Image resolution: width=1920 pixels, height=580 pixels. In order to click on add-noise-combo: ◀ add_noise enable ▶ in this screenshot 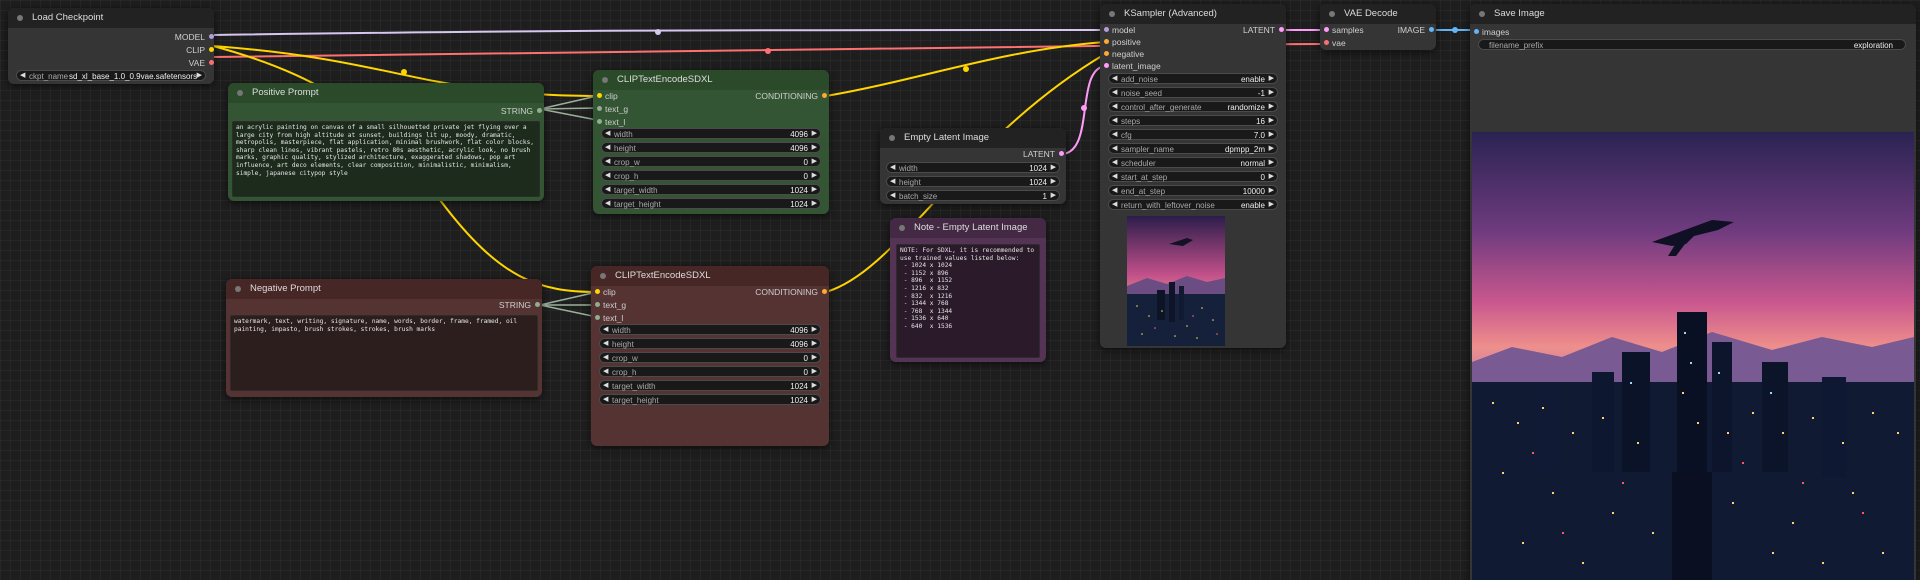, I will do `click(1193, 78)`.